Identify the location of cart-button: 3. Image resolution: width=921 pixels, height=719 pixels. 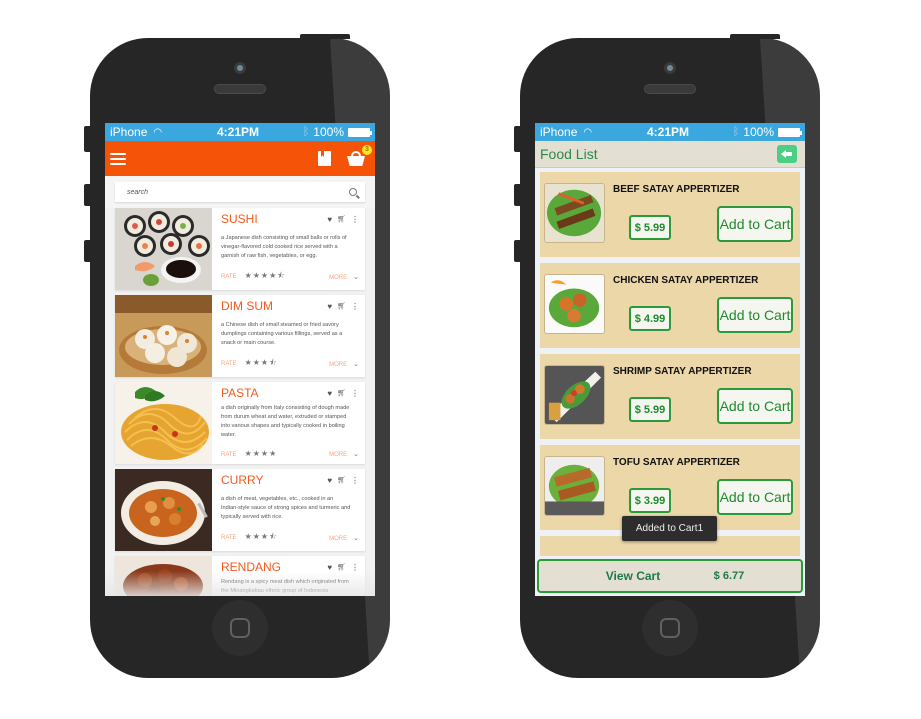
(359, 155).